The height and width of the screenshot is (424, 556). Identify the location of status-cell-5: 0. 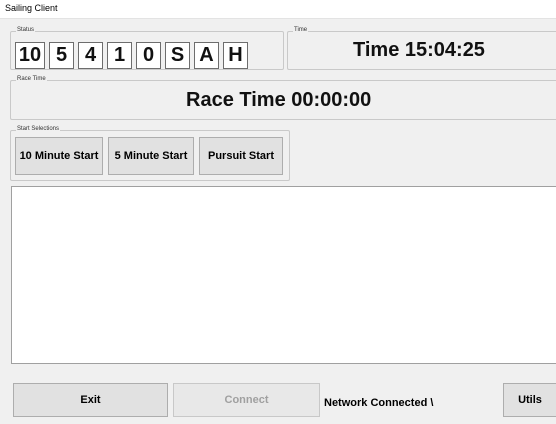
(148, 55).